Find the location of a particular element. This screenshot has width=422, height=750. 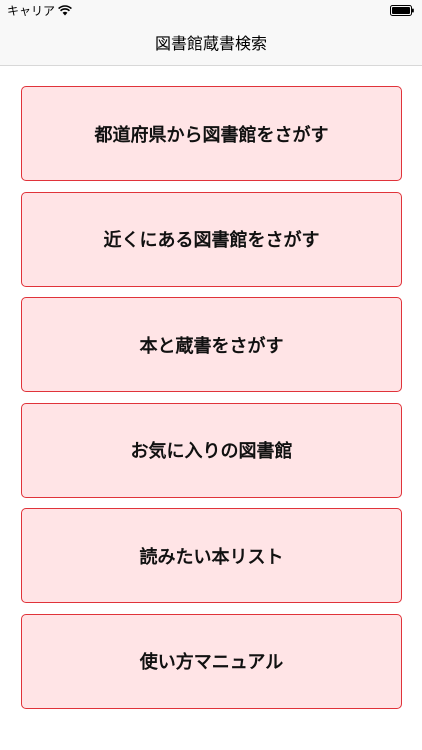

navigation-bar: 図書館蔵書検索 is located at coordinates (211, 44).